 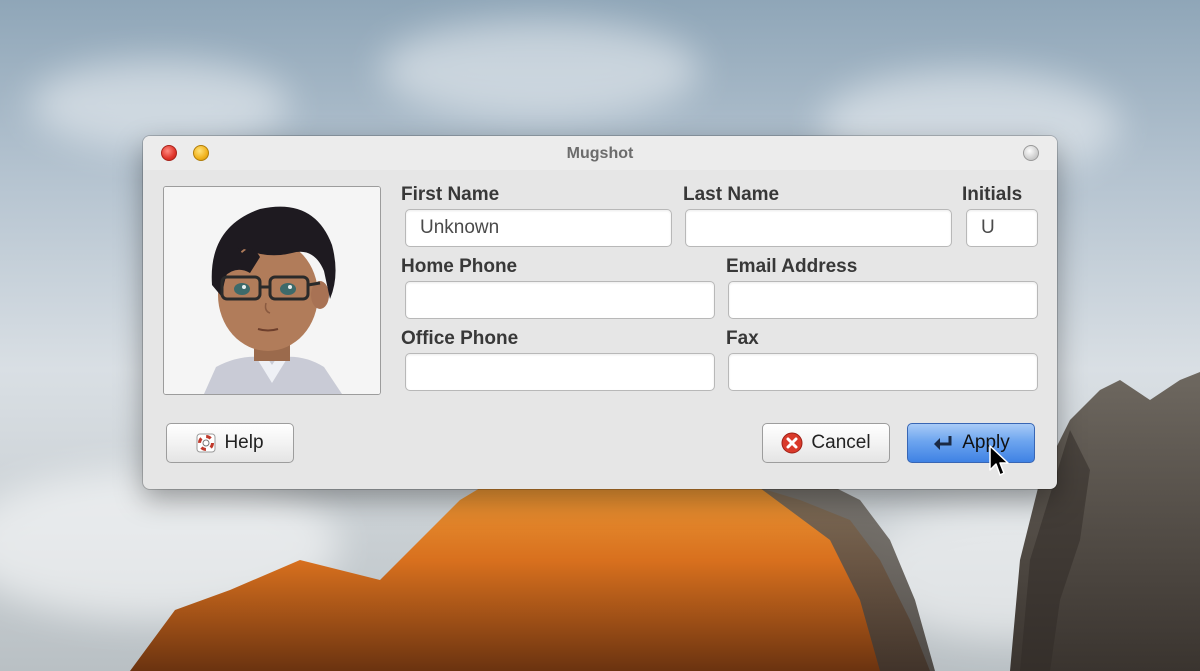 What do you see at coordinates (992, 194) in the screenshot?
I see `initials-label: Initials` at bounding box center [992, 194].